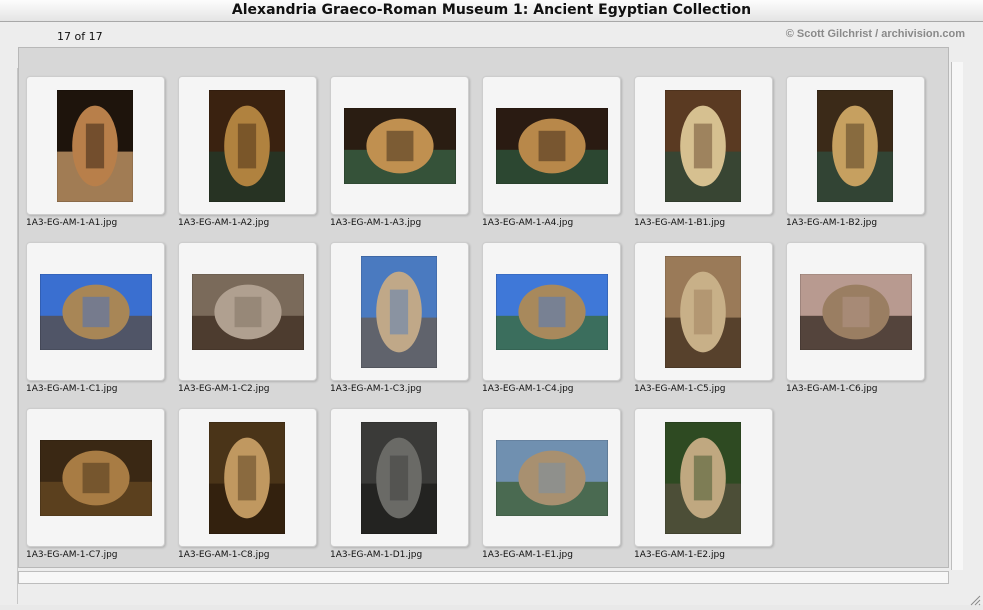 This screenshot has height=610, width=983. What do you see at coordinates (680, 389) in the screenshot?
I see `thumbnail-filename: 1A3-EG-AM-1-C5.jpg` at bounding box center [680, 389].